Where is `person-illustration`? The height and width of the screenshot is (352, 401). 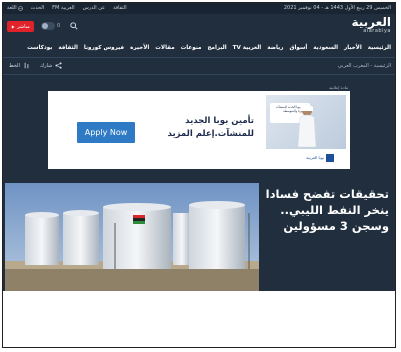 person-illustration is located at coordinates (307, 126).